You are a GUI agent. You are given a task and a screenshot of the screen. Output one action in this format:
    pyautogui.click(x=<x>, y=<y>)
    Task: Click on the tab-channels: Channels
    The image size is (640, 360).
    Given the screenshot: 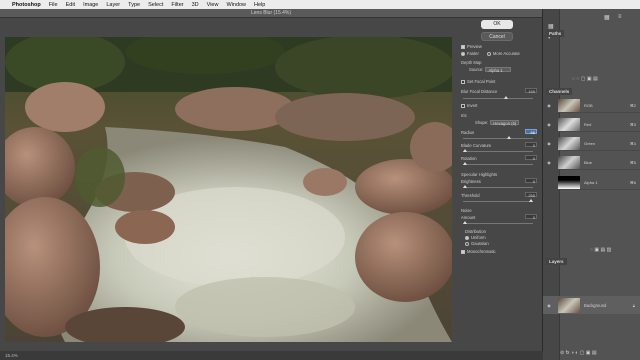 What is the action you would take?
    pyautogui.click(x=559, y=91)
    